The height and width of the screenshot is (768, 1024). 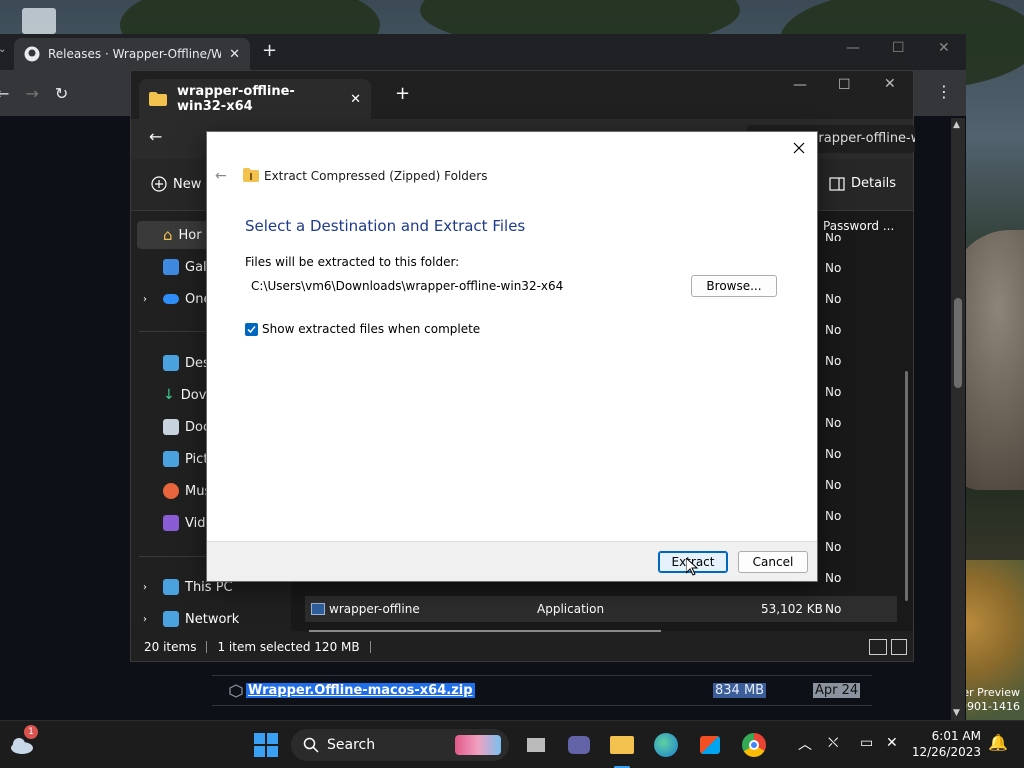 I want to click on taskbar-search: Search, so click(x=400, y=745).